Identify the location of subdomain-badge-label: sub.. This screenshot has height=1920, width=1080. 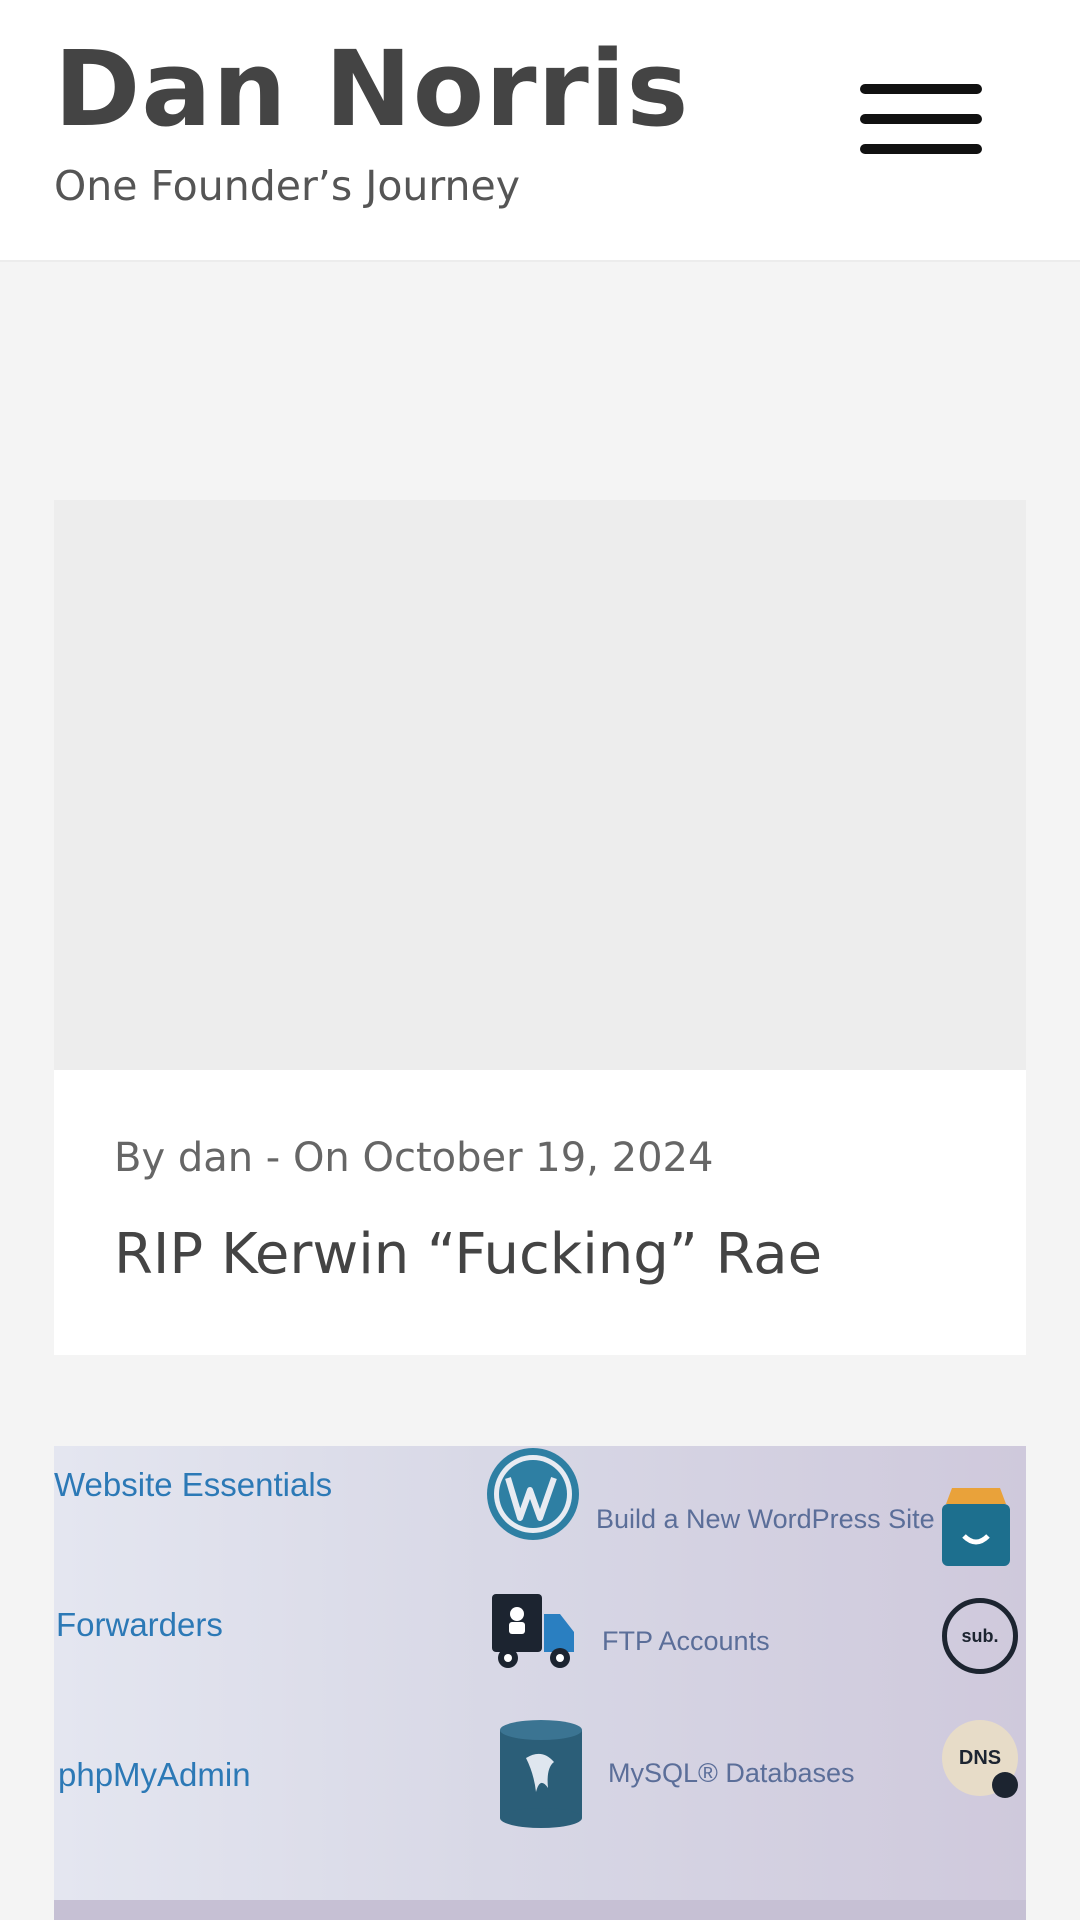
(980, 1635).